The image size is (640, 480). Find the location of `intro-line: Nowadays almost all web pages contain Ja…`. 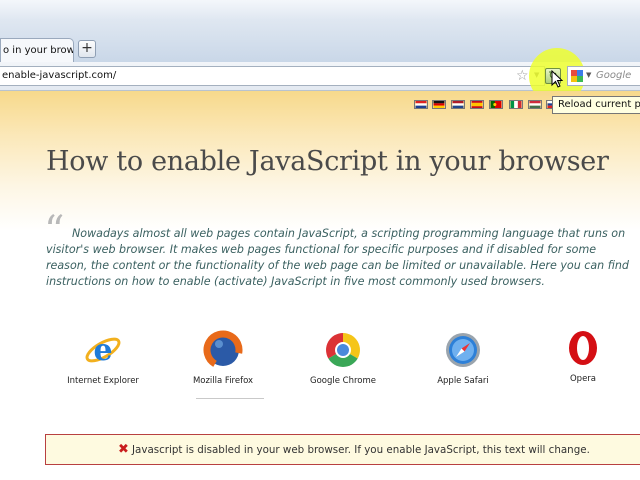

intro-line: Nowadays almost all web pages contain Ja… is located at coordinates (349, 233).